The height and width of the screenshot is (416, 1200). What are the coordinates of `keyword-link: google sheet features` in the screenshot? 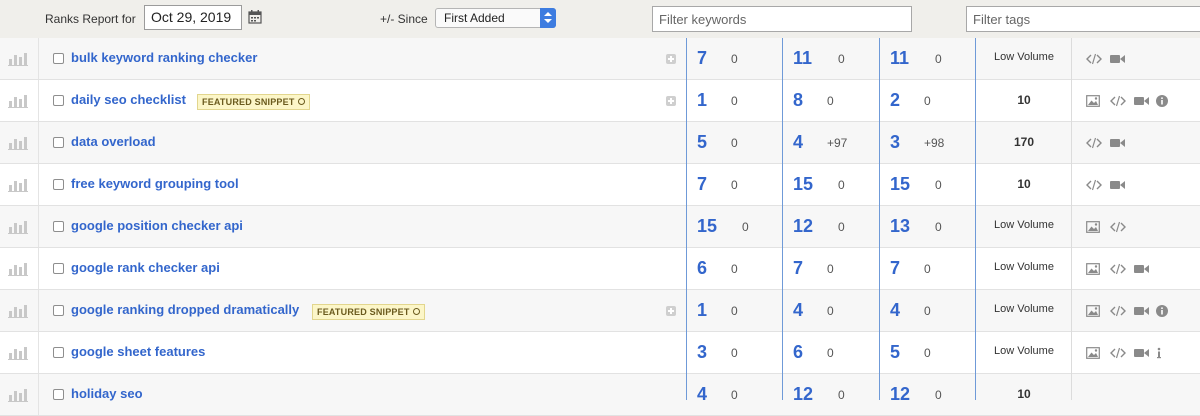 It's located at (138, 351).